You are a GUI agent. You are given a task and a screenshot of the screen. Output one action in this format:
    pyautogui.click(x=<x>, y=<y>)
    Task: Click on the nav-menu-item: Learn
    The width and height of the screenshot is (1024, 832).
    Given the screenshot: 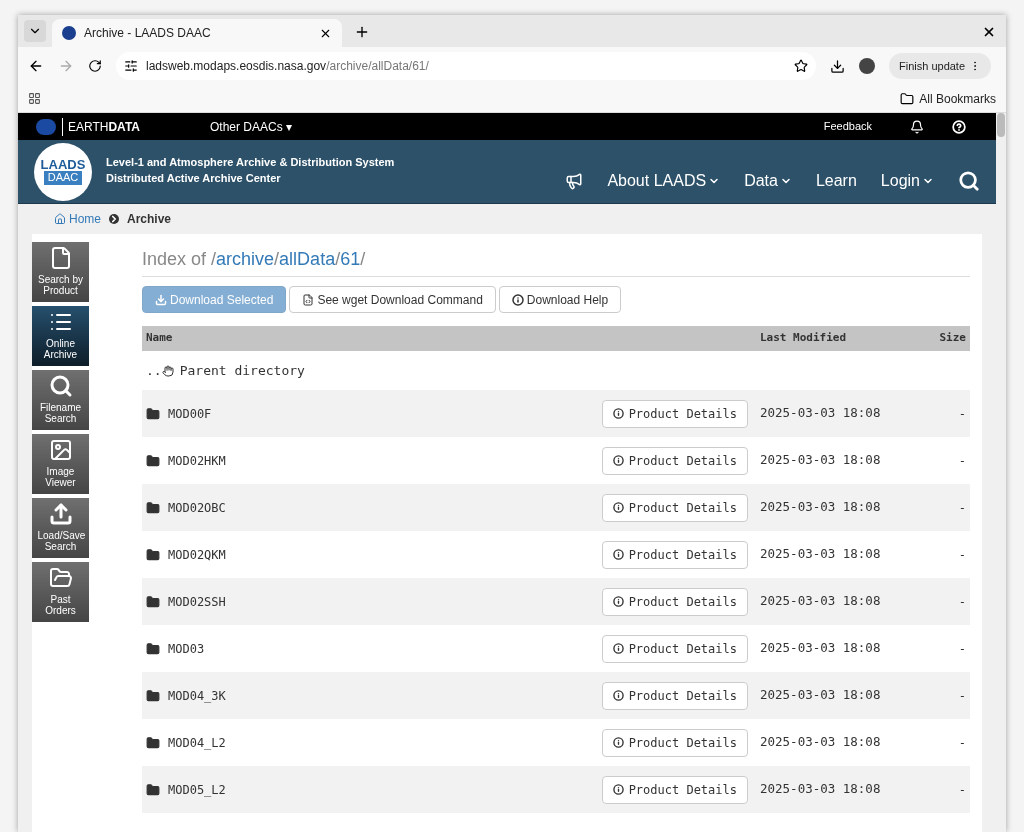 What is the action you would take?
    pyautogui.click(x=836, y=181)
    